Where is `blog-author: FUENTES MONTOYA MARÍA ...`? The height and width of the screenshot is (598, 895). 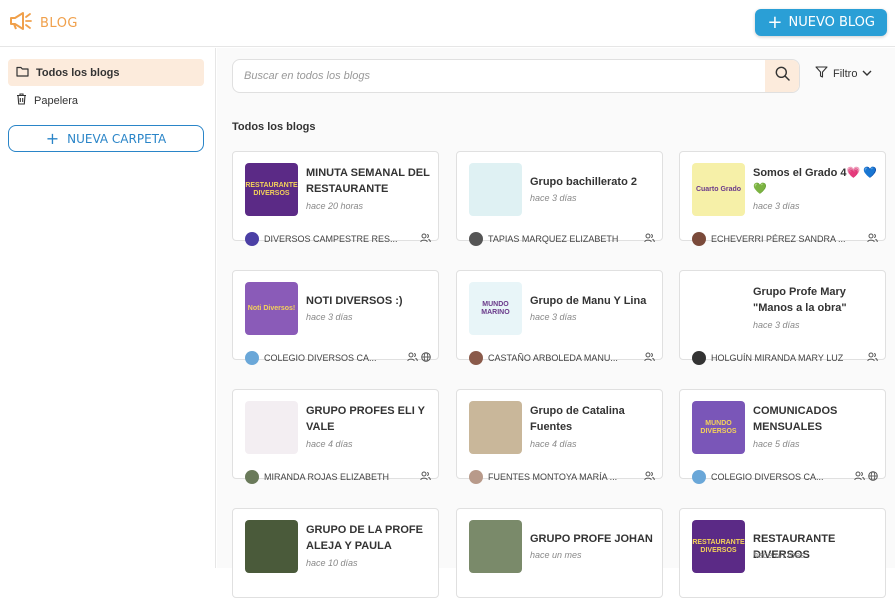 blog-author: FUENTES MONTOYA MARÍA ... is located at coordinates (553, 477).